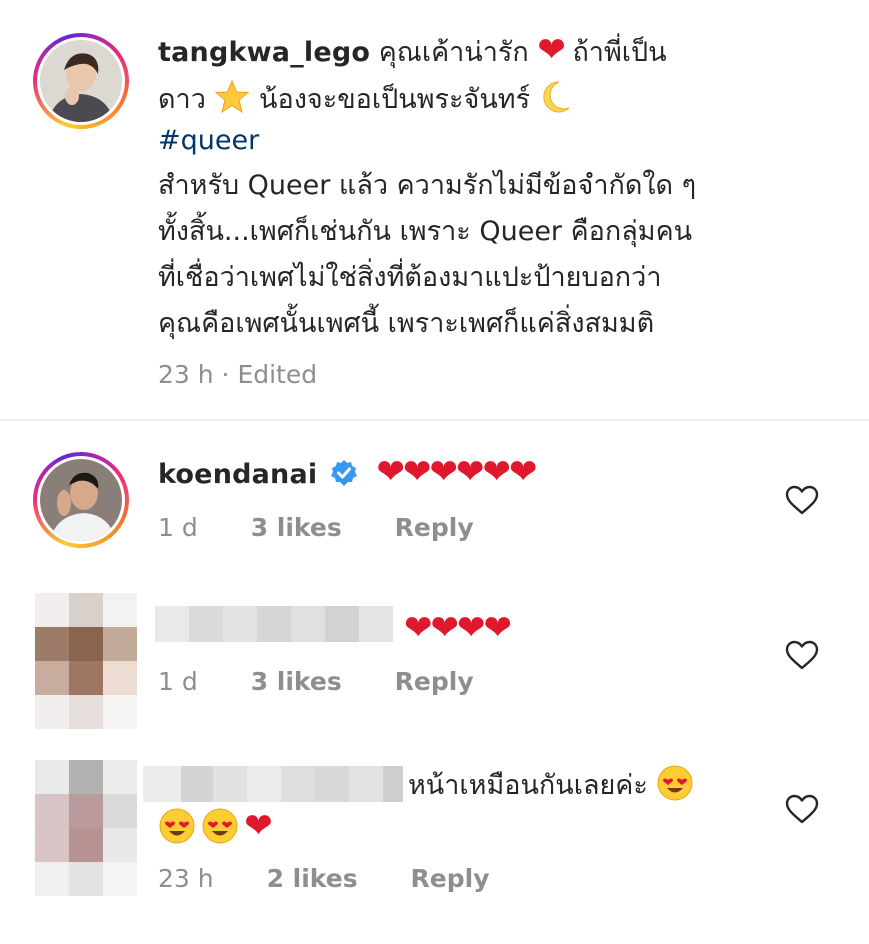 The width and height of the screenshot is (869, 944). Describe the element at coordinates (86, 828) in the screenshot. I see `comment-3-avatar` at that location.